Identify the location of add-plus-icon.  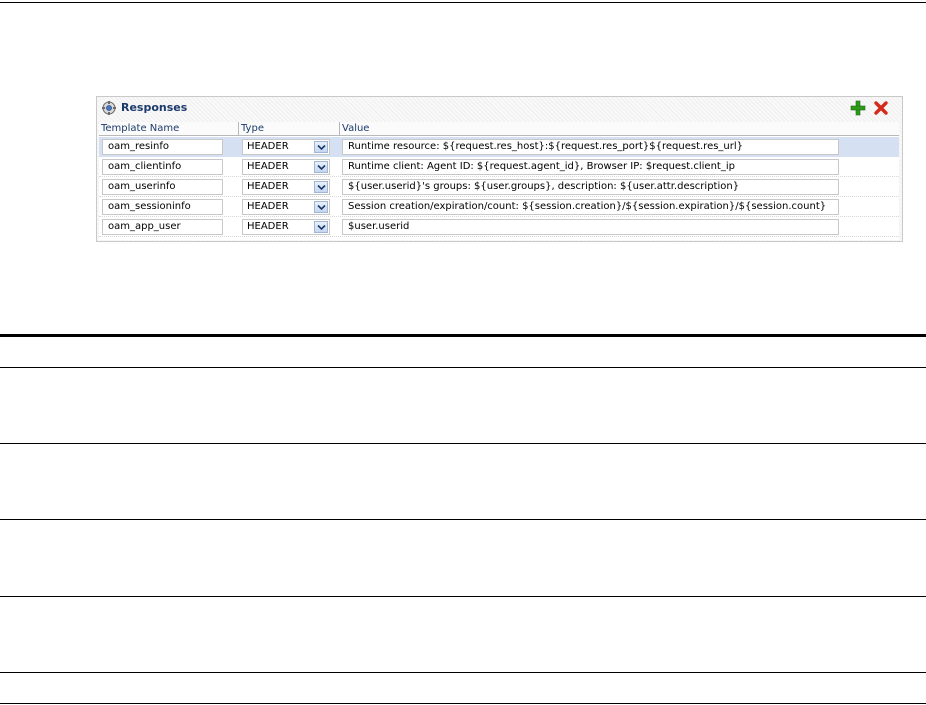
(858, 108).